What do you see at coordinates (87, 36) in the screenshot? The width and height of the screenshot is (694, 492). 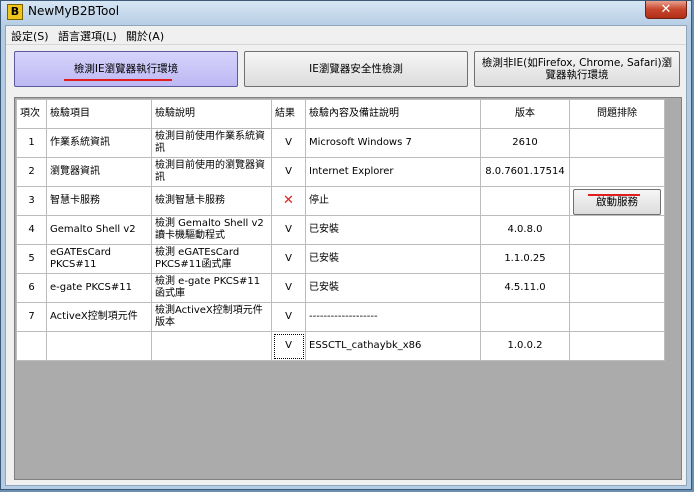 I see `menu-language: 語言選項(L)` at bounding box center [87, 36].